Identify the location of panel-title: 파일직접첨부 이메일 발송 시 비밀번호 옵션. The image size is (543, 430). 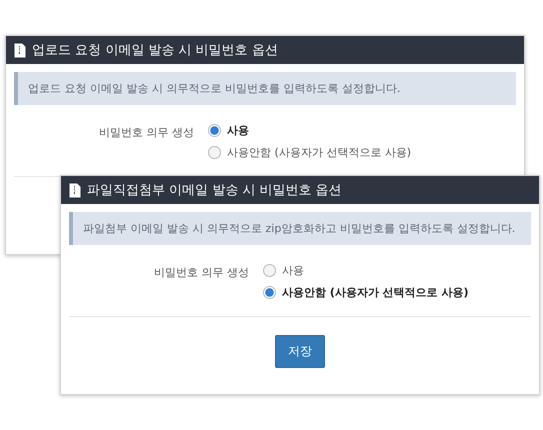
(214, 190).